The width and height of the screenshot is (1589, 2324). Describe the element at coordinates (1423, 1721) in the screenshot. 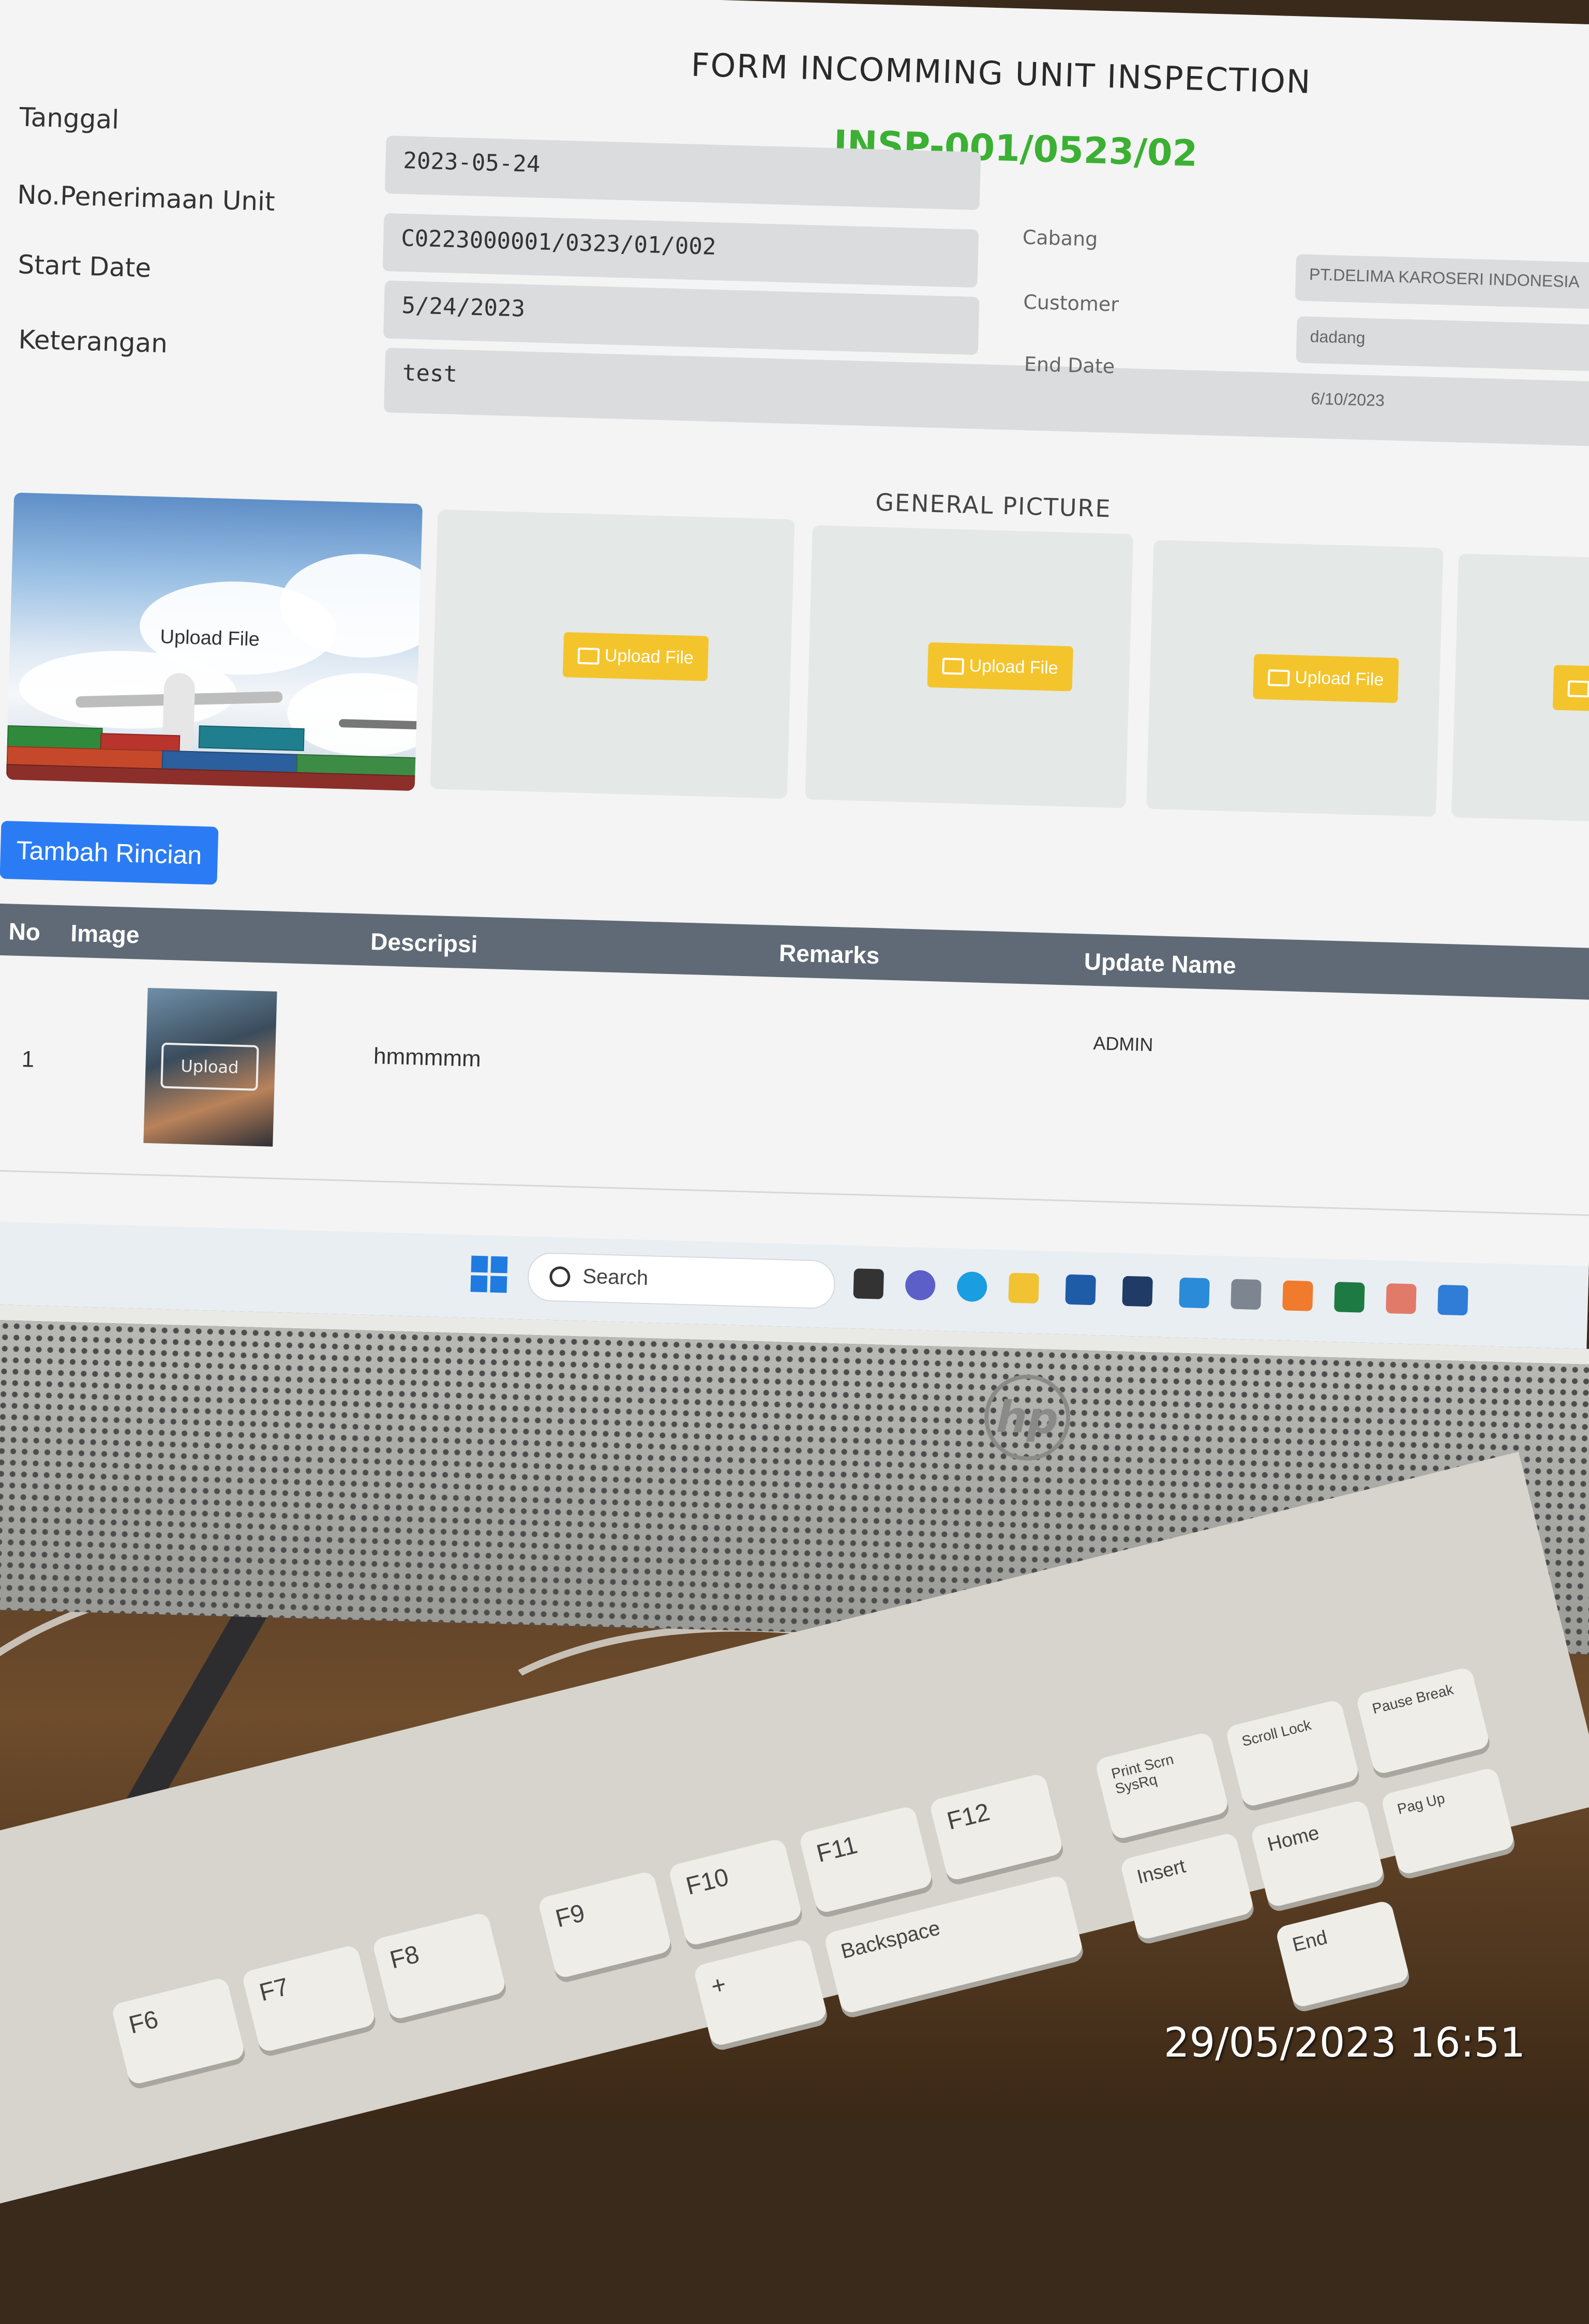

I see `key-pause-break: Pause Break` at that location.